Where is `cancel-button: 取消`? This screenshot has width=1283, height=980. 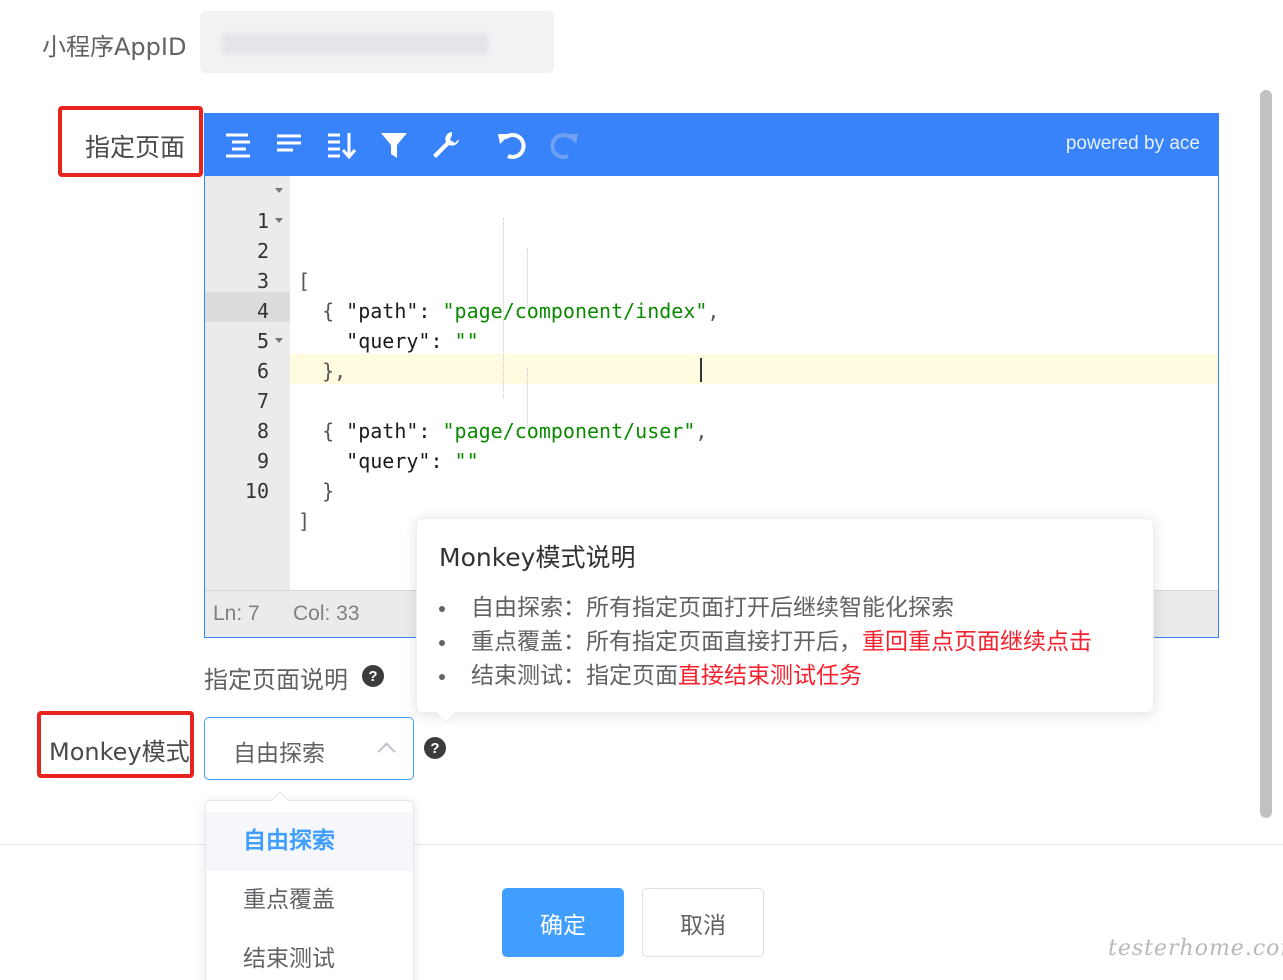
cancel-button: 取消 is located at coordinates (703, 922).